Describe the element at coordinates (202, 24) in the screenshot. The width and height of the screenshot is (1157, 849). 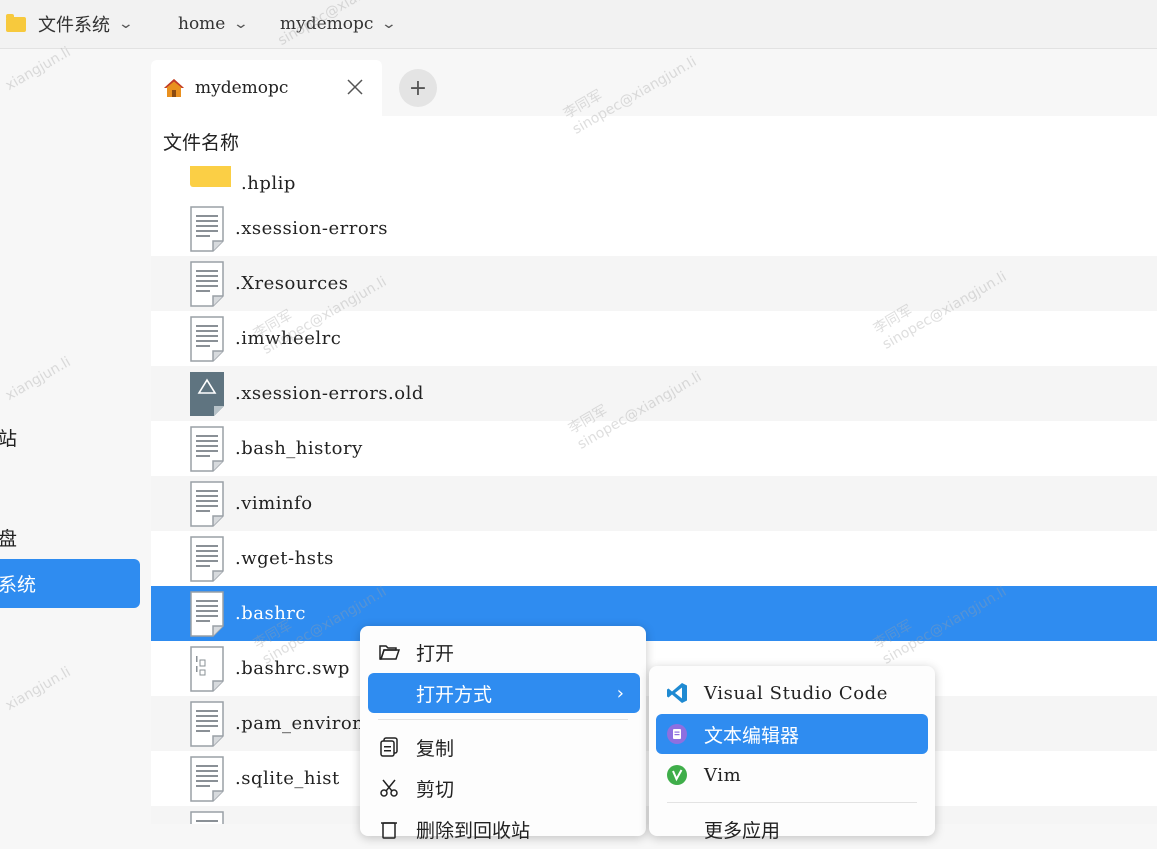
I see `breadcrumb-home-label: home` at that location.